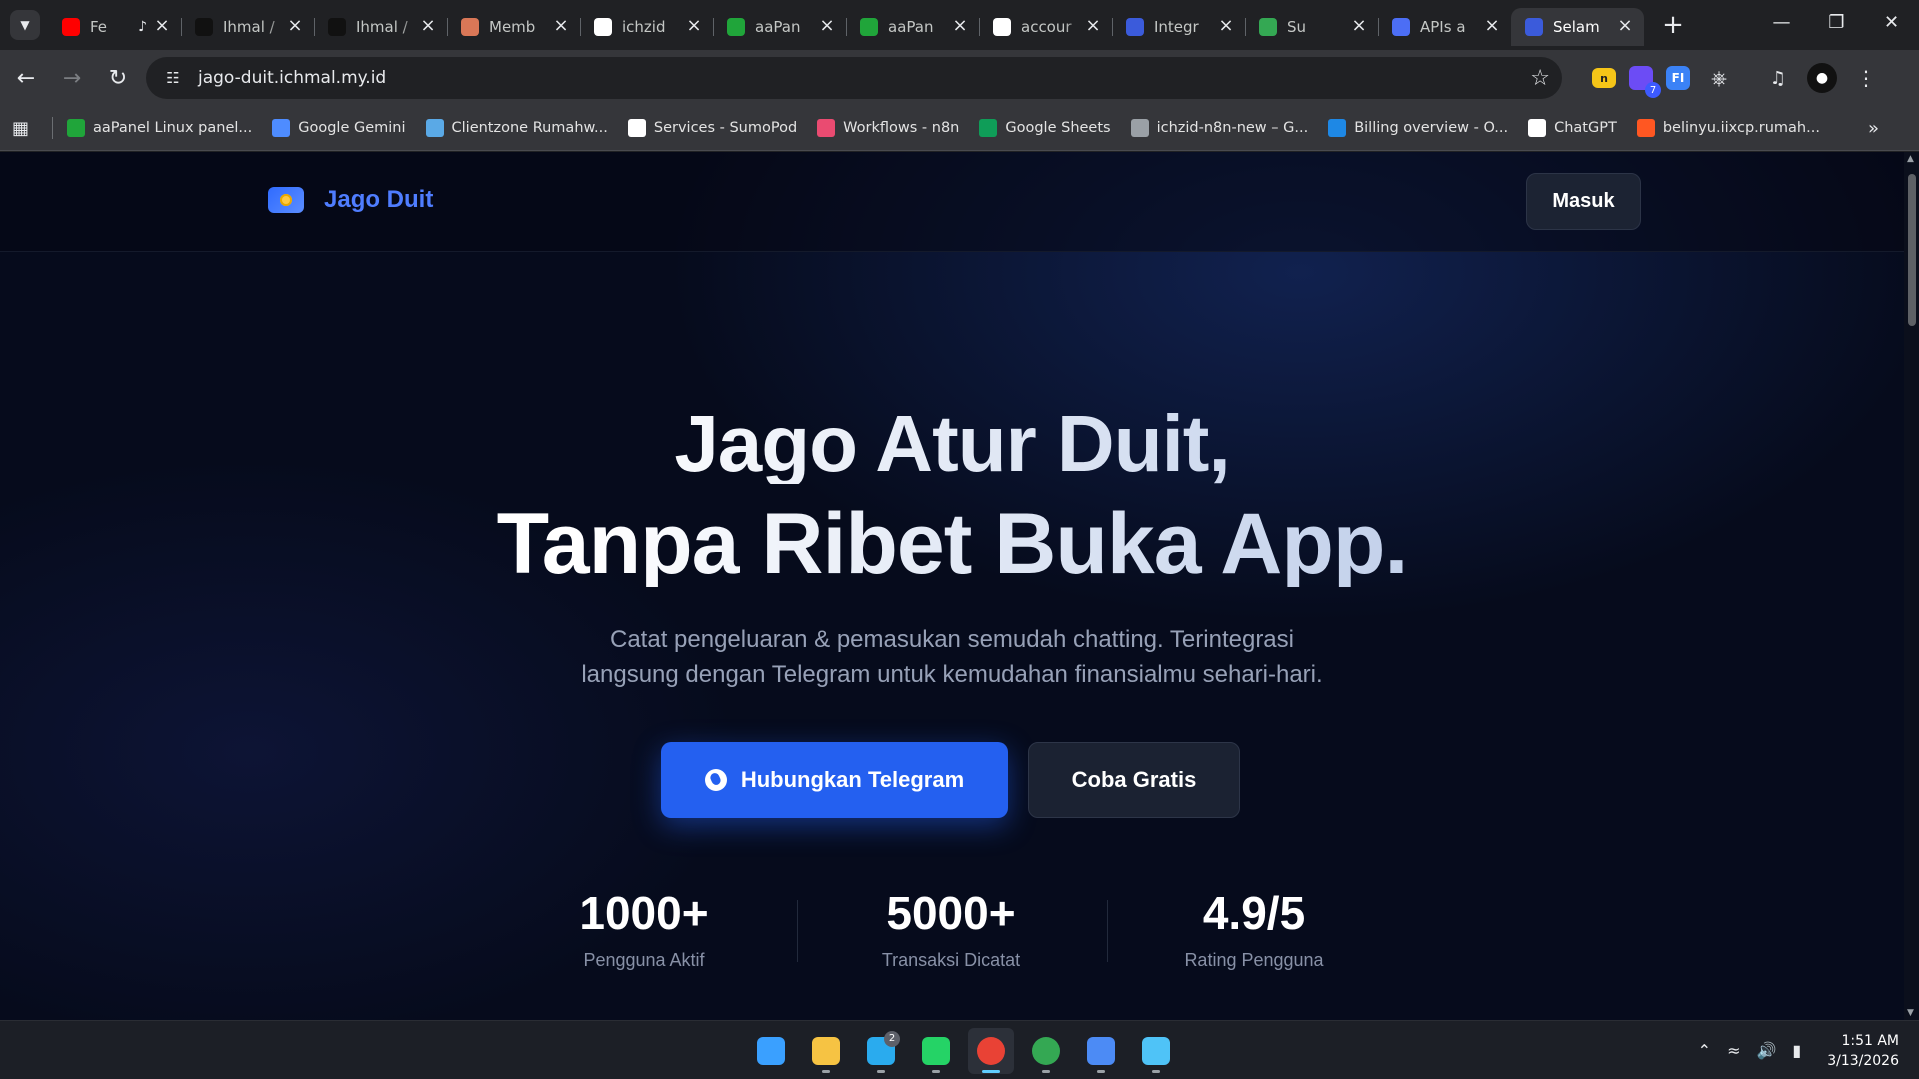 This screenshot has height=1079, width=1919. What do you see at coordinates (142, 27) in the screenshot?
I see `speaker-icon: ♪` at bounding box center [142, 27].